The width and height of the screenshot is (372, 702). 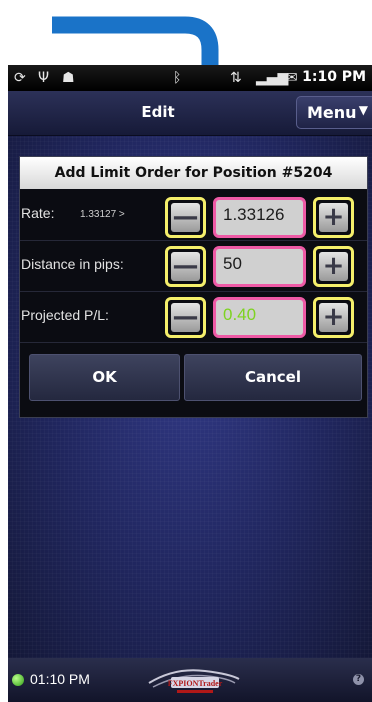 What do you see at coordinates (20, 78) in the screenshot?
I see `sync-icon: ⟳` at bounding box center [20, 78].